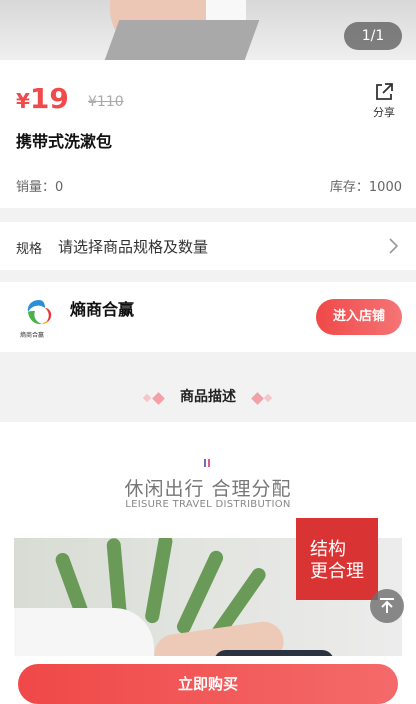 Image resolution: width=416 pixels, height=704 pixels. What do you see at coordinates (373, 36) in the screenshot?
I see `image-counter: 1/1` at bounding box center [373, 36].